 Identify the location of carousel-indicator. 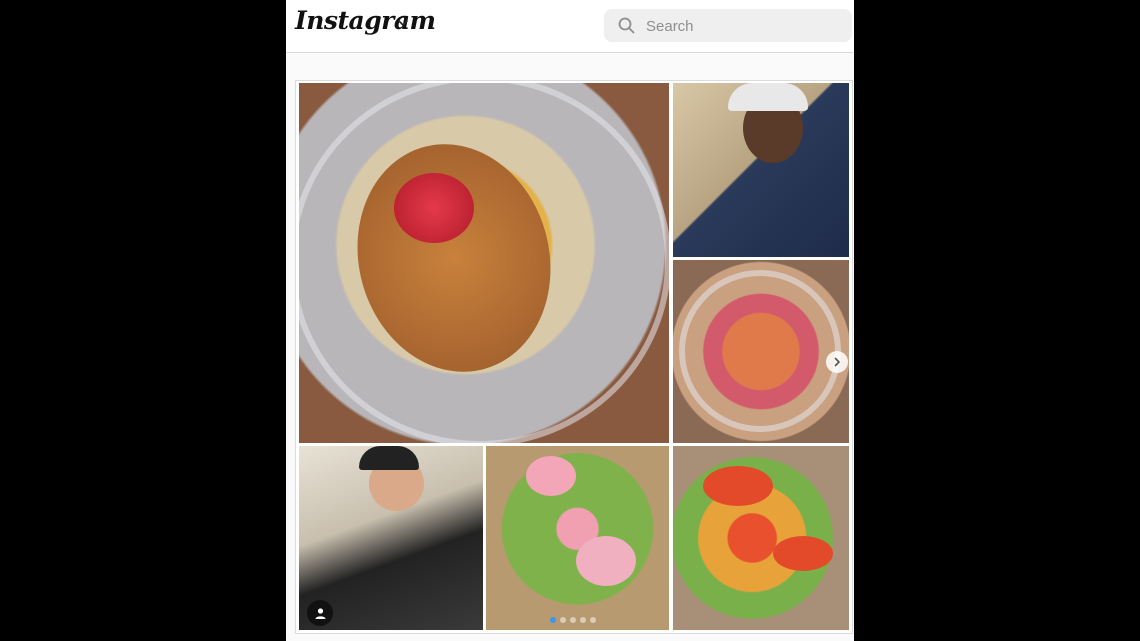
(573, 620).